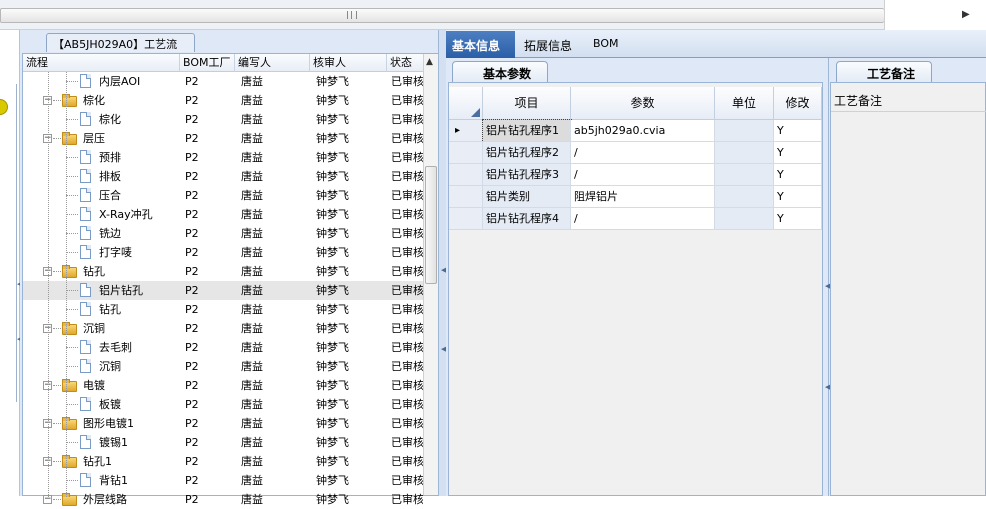  I want to click on column-header-status: 状态, so click(406, 63).